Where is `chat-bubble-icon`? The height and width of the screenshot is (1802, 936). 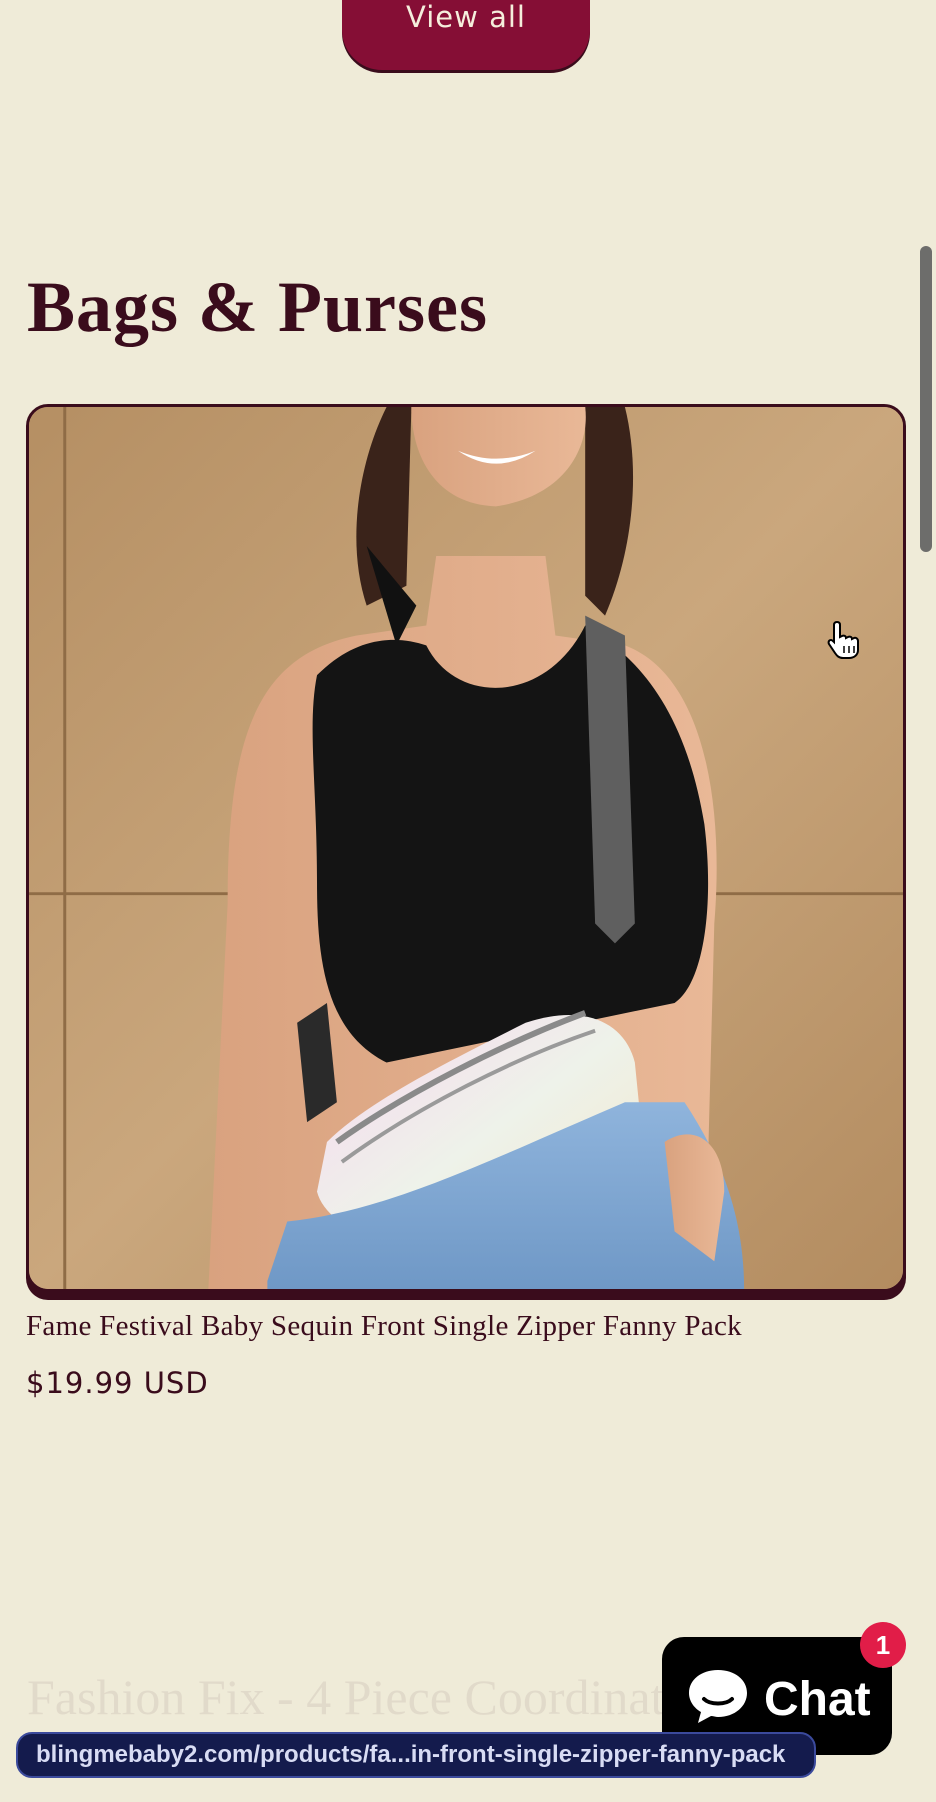 chat-bubble-icon is located at coordinates (718, 1696).